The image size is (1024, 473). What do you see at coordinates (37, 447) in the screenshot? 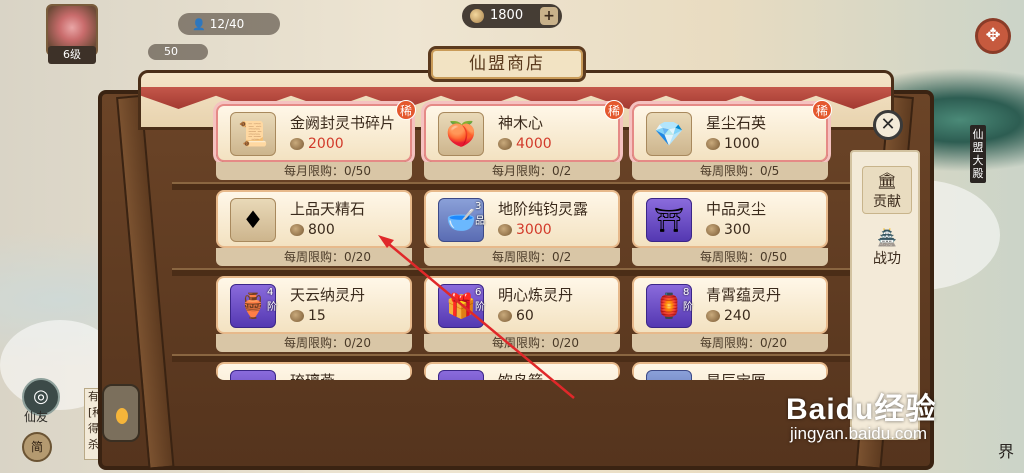
I see `simplified-toggle-button: 简` at bounding box center [37, 447].